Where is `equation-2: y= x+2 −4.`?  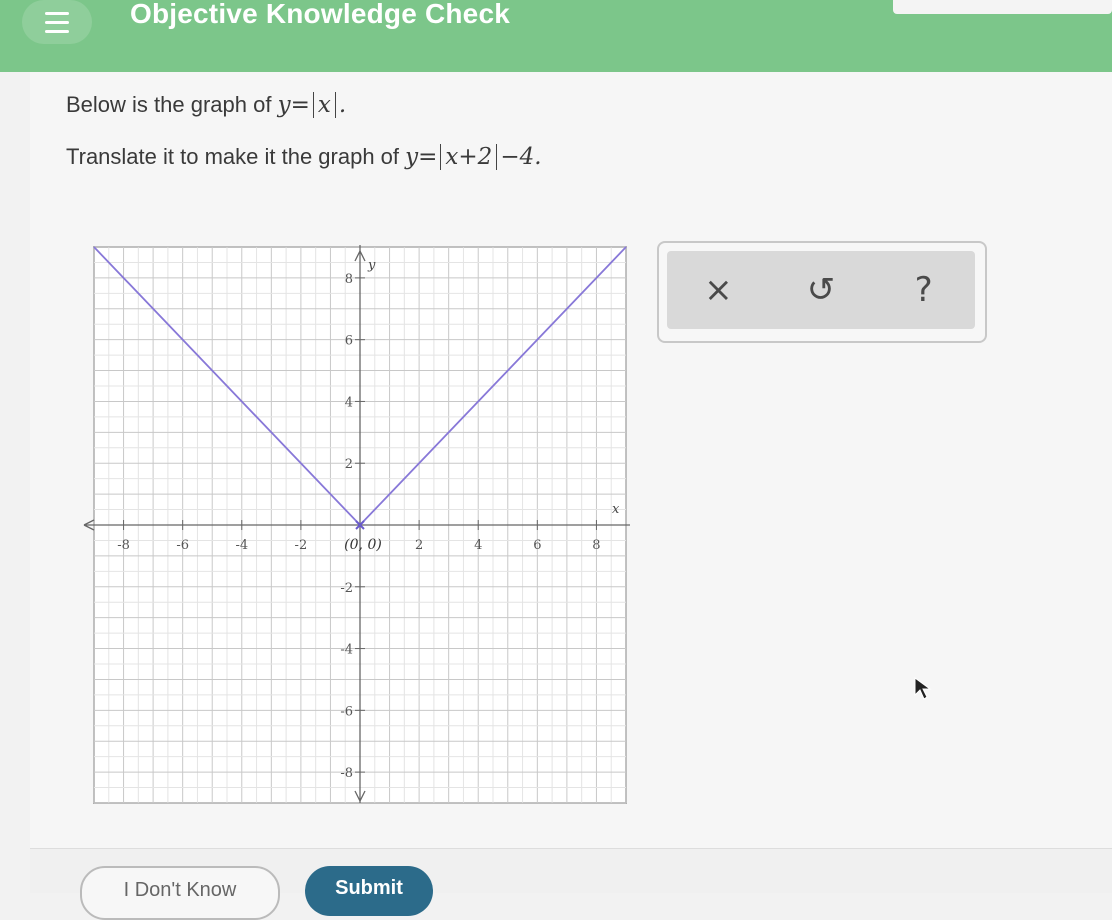
equation-2: y= x+2 −4. is located at coordinates (473, 157).